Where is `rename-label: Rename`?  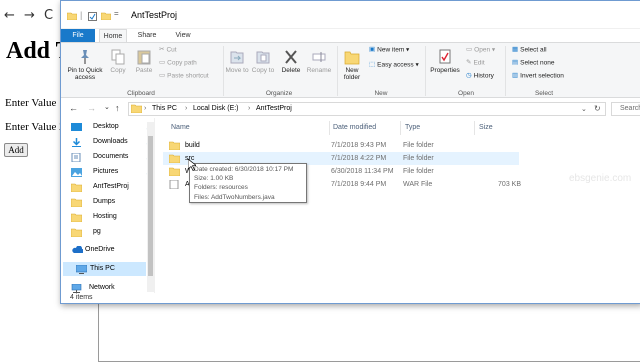 rename-label: Rename is located at coordinates (319, 70).